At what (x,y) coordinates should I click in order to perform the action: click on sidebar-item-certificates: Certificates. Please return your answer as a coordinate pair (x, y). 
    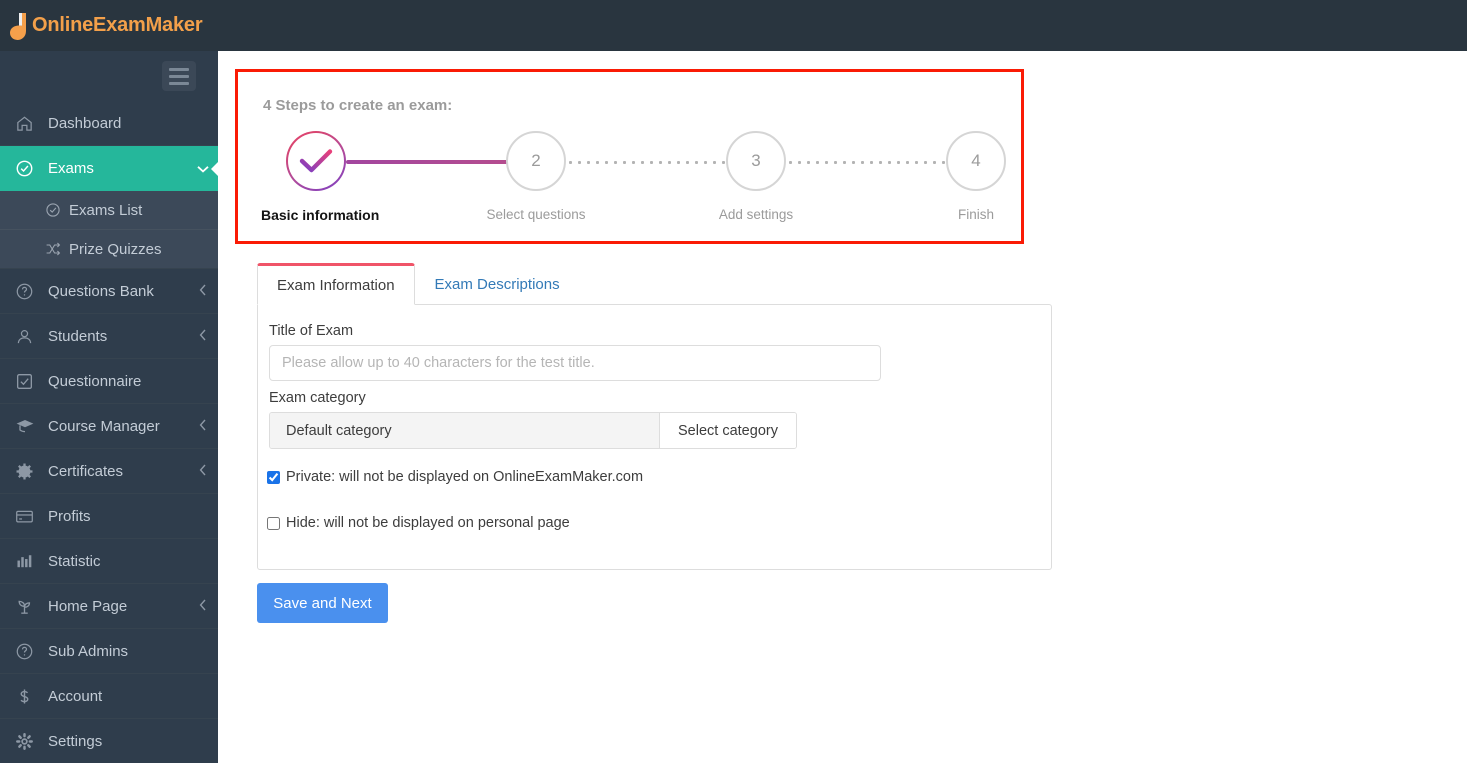
    Looking at the image, I should click on (109, 471).